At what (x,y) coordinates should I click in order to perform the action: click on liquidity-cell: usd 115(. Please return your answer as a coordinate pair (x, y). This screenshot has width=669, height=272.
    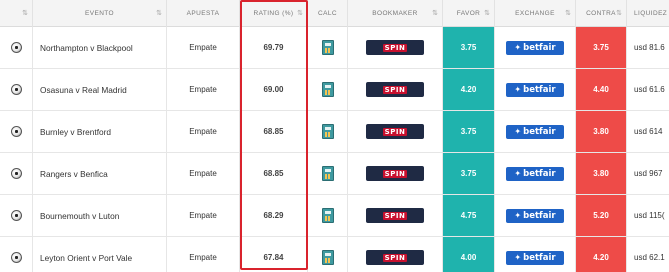
    Looking at the image, I should click on (648, 215).